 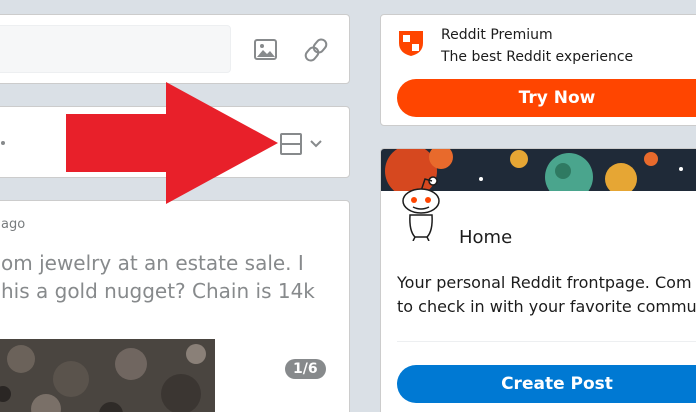 What do you see at coordinates (497, 35) in the screenshot?
I see `premium-title: Reddit Premium` at bounding box center [497, 35].